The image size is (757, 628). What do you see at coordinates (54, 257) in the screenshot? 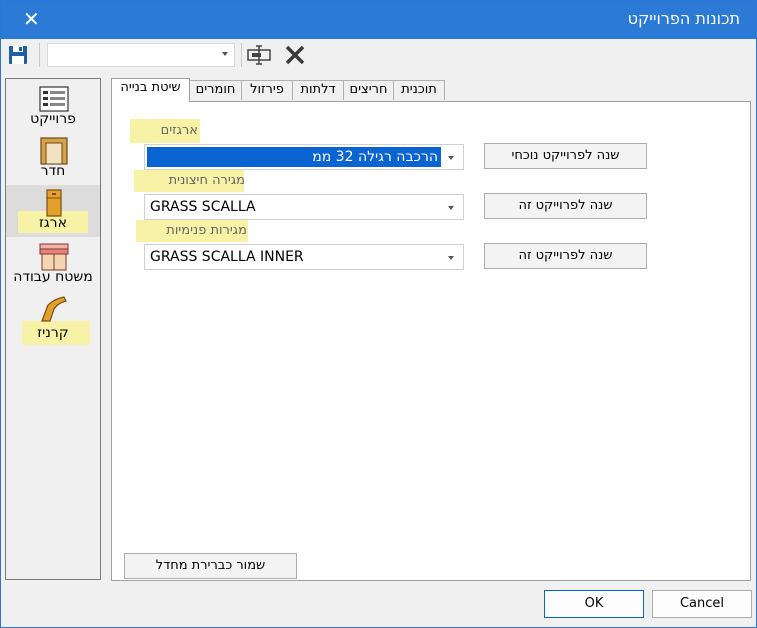
I see `worktop-icon` at bounding box center [54, 257].